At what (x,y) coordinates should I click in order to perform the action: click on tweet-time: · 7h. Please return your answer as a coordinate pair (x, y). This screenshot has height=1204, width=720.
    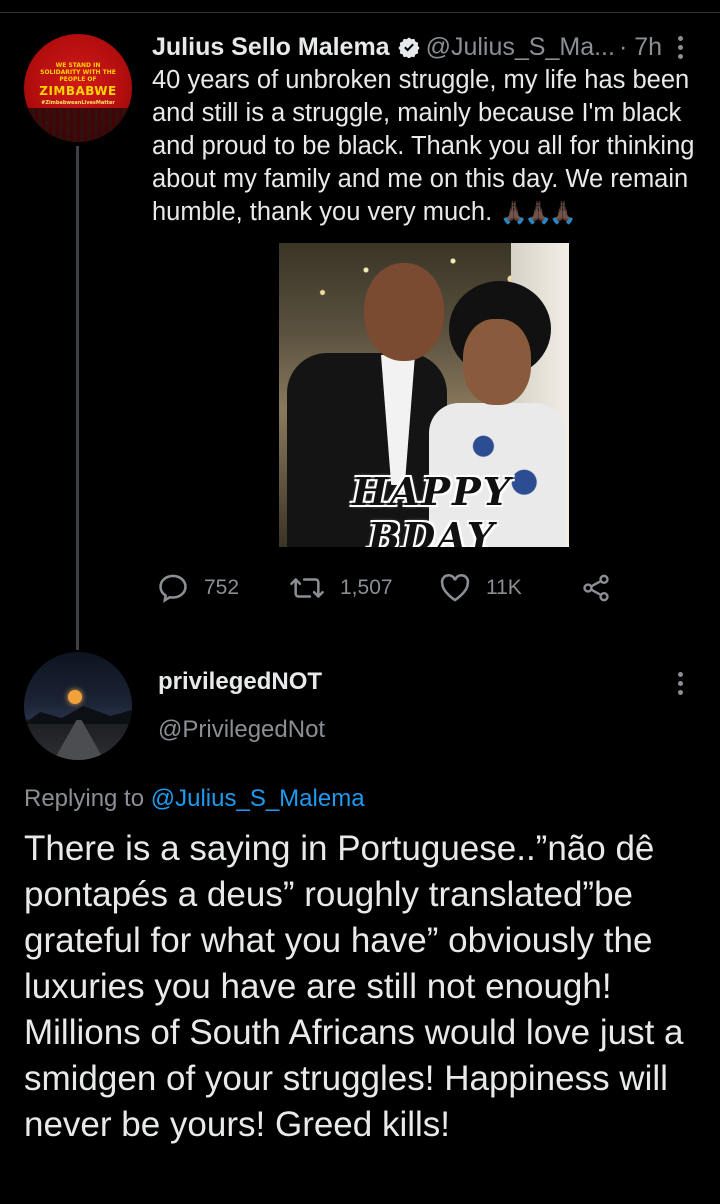
    Looking at the image, I should click on (640, 47).